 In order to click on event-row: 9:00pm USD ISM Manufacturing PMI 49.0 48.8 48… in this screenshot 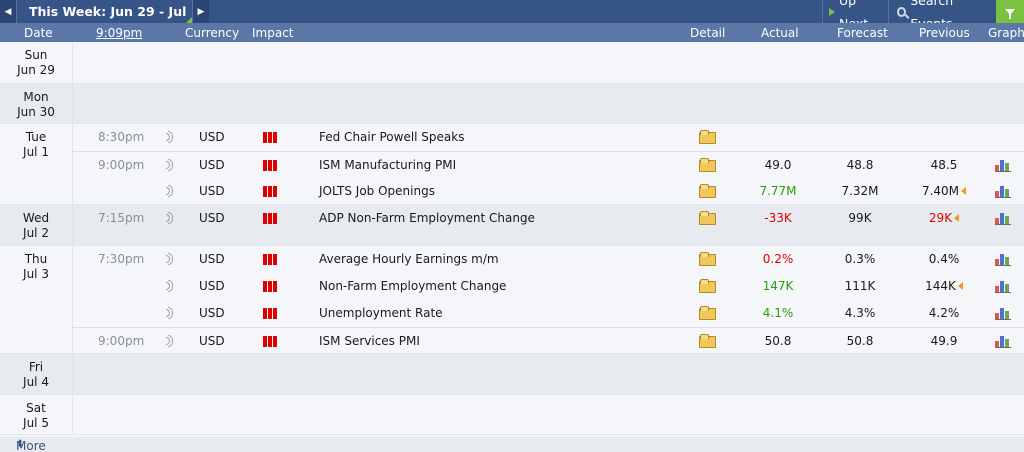, I will do `click(548, 164)`.